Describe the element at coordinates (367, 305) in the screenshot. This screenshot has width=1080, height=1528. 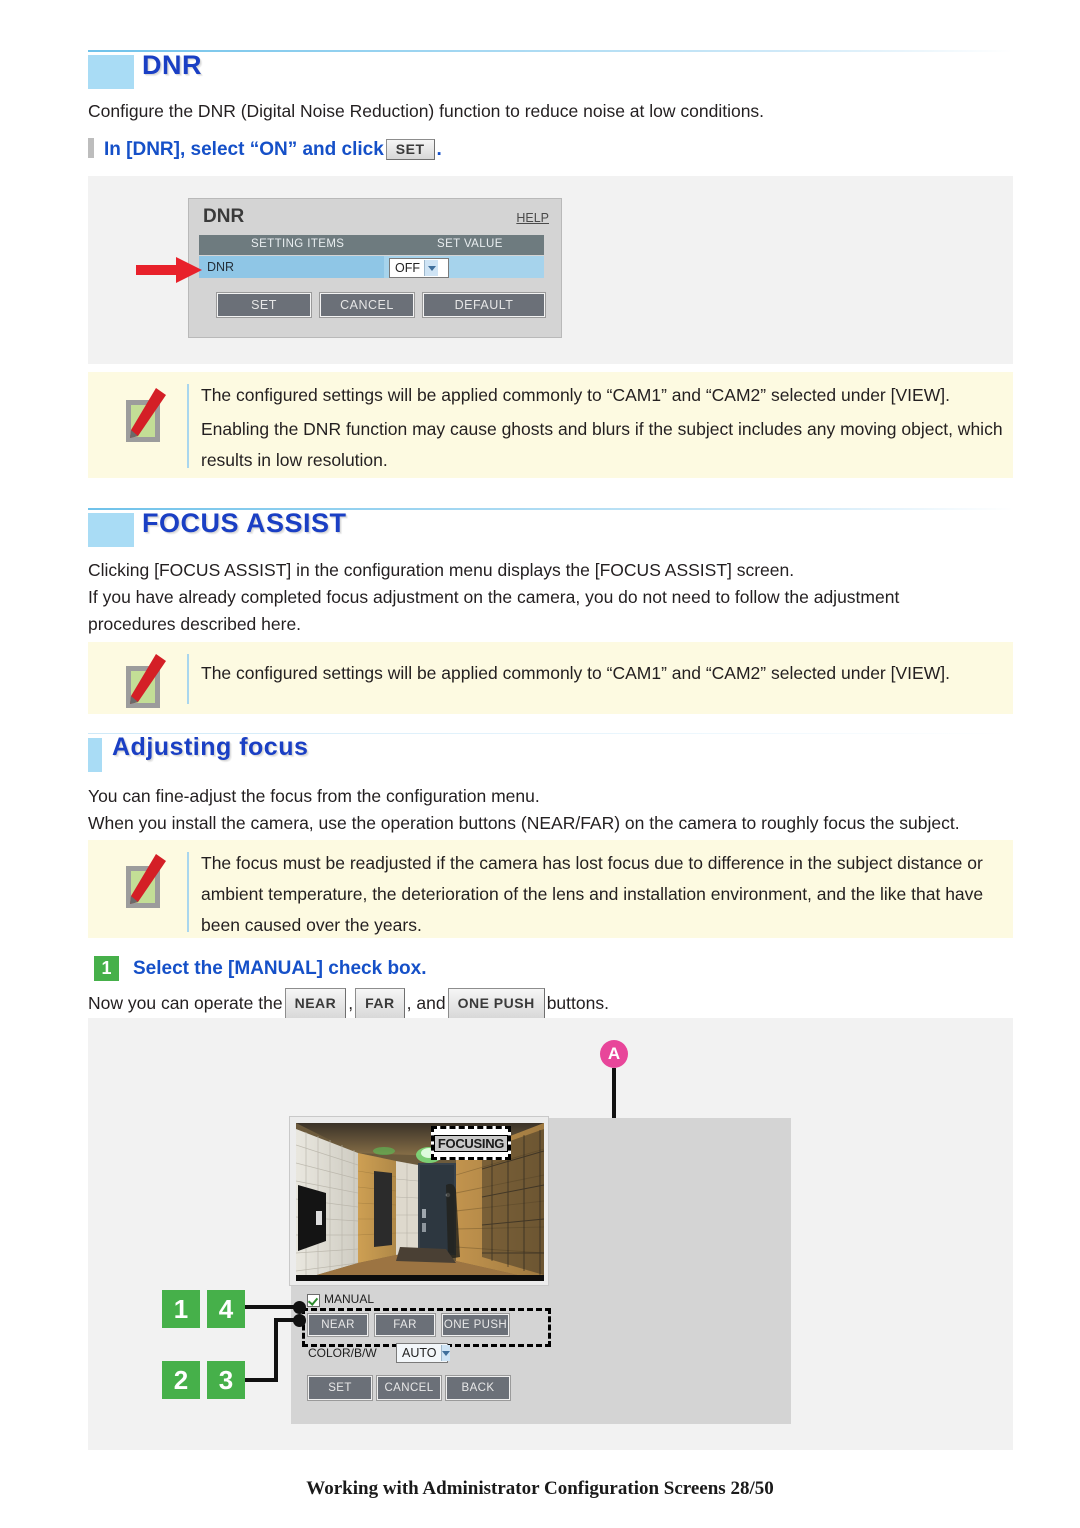
I see `dnr-cancel-button: CANCEL` at that location.